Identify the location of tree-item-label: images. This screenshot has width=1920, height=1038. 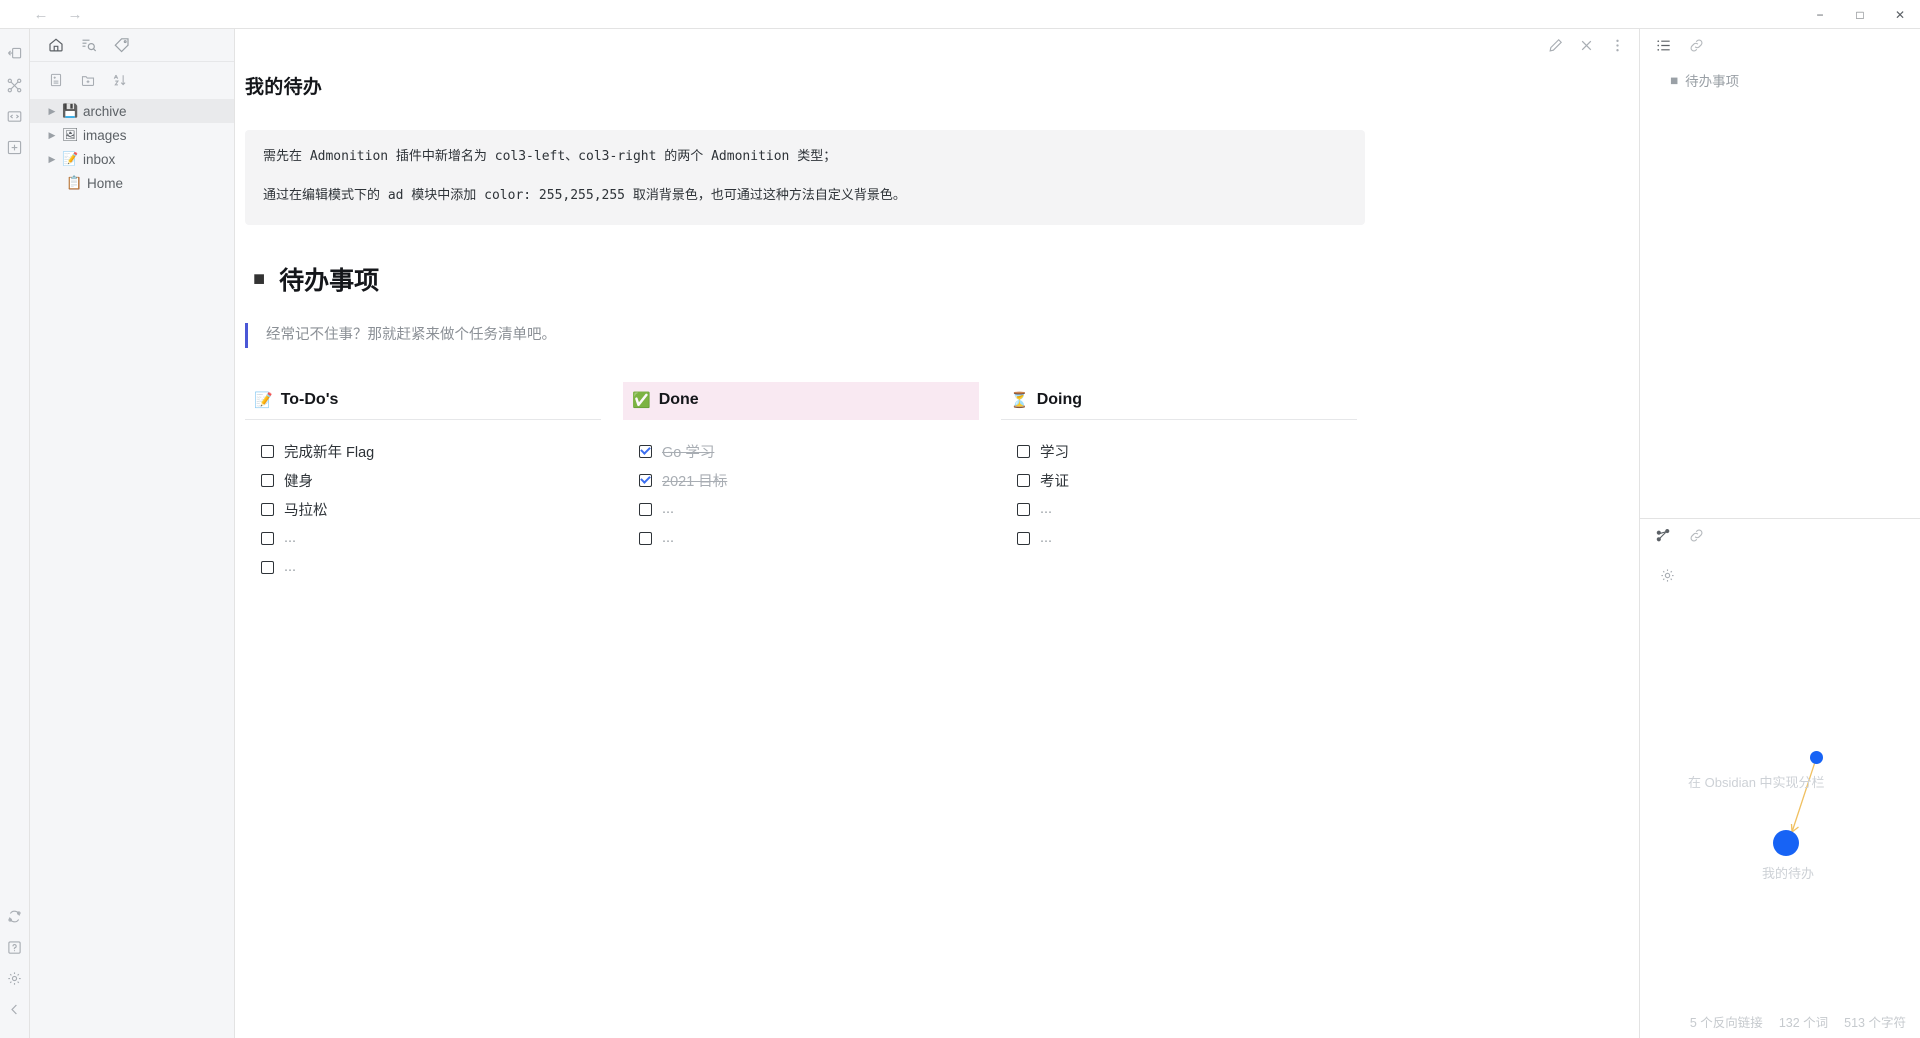
(105, 135).